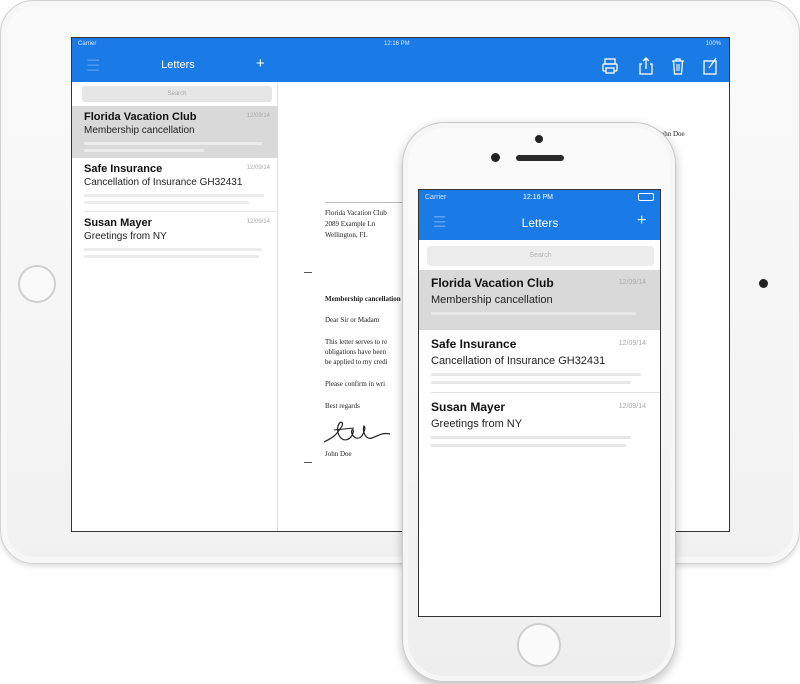 This screenshot has width=800, height=684. What do you see at coordinates (342, 406) in the screenshot?
I see `closing: Best regards` at bounding box center [342, 406].